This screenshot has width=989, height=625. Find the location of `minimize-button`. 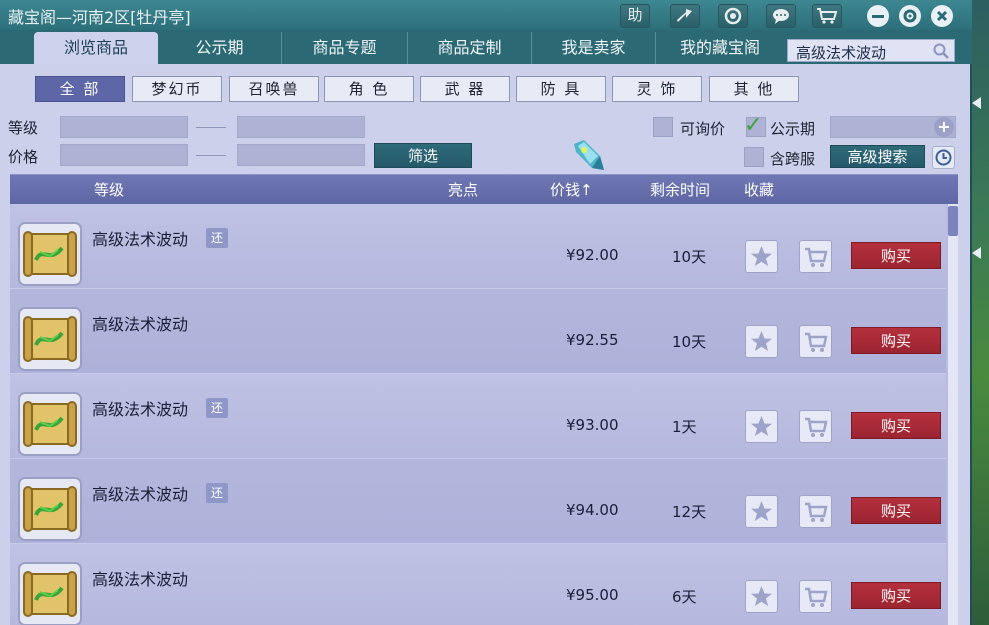

minimize-button is located at coordinates (878, 16).